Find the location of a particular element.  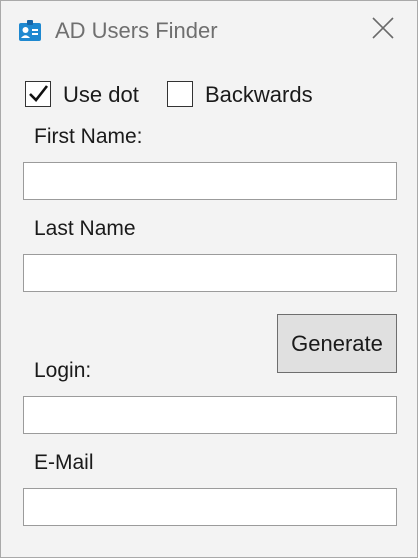

backwards-label: Backwards is located at coordinates (259, 95).